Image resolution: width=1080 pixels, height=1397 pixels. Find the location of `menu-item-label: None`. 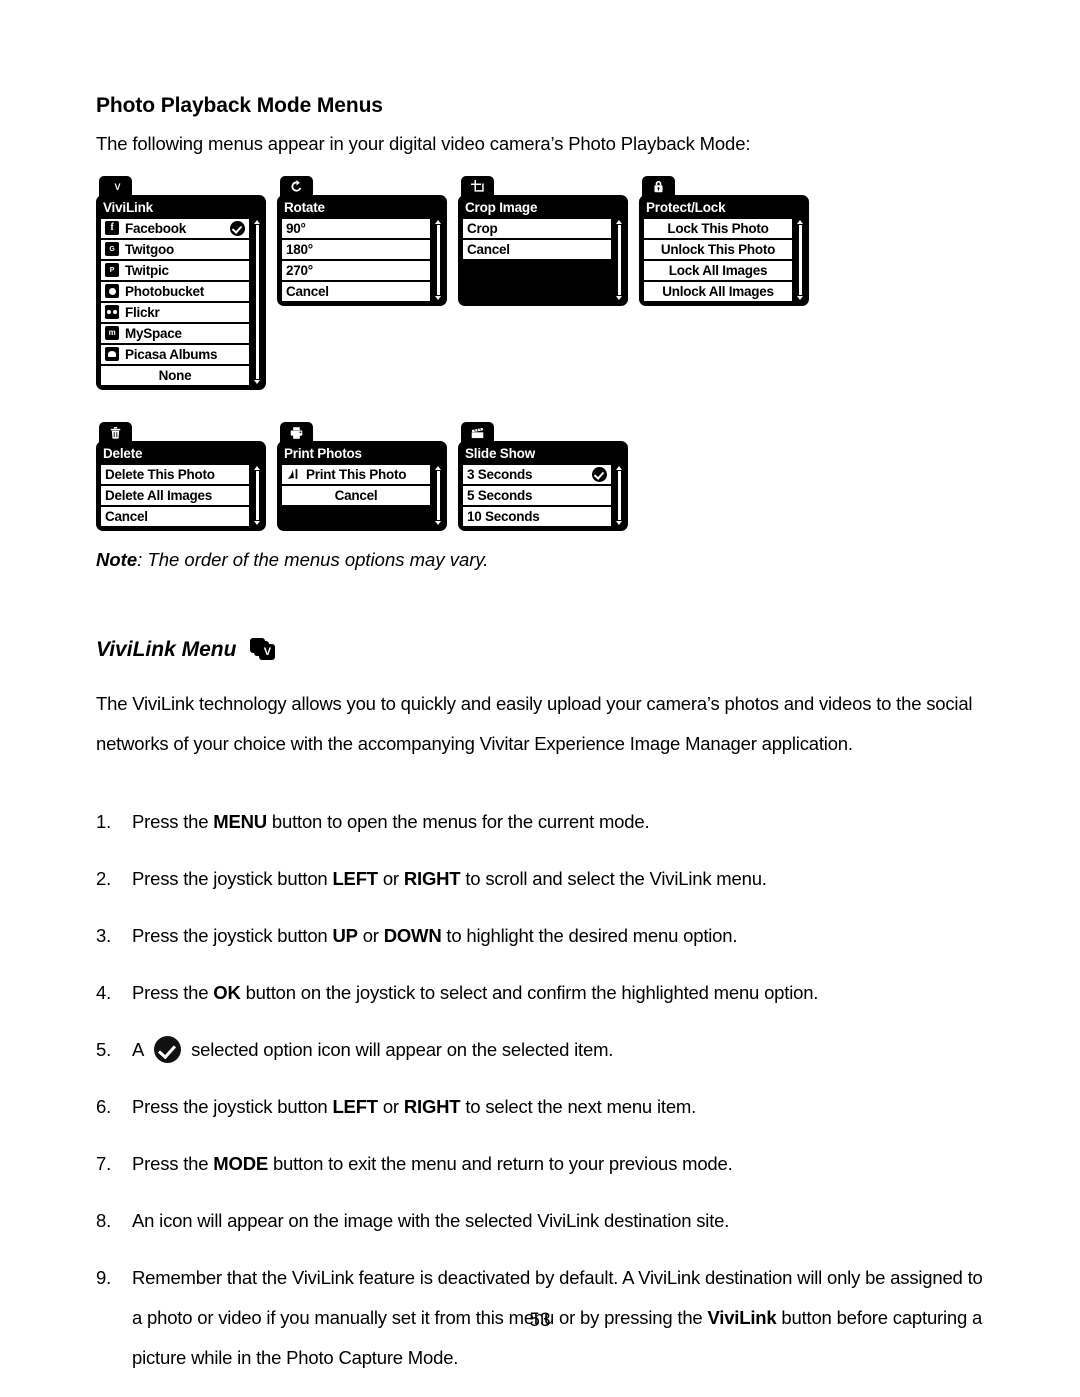

menu-item-label: None is located at coordinates (175, 375).